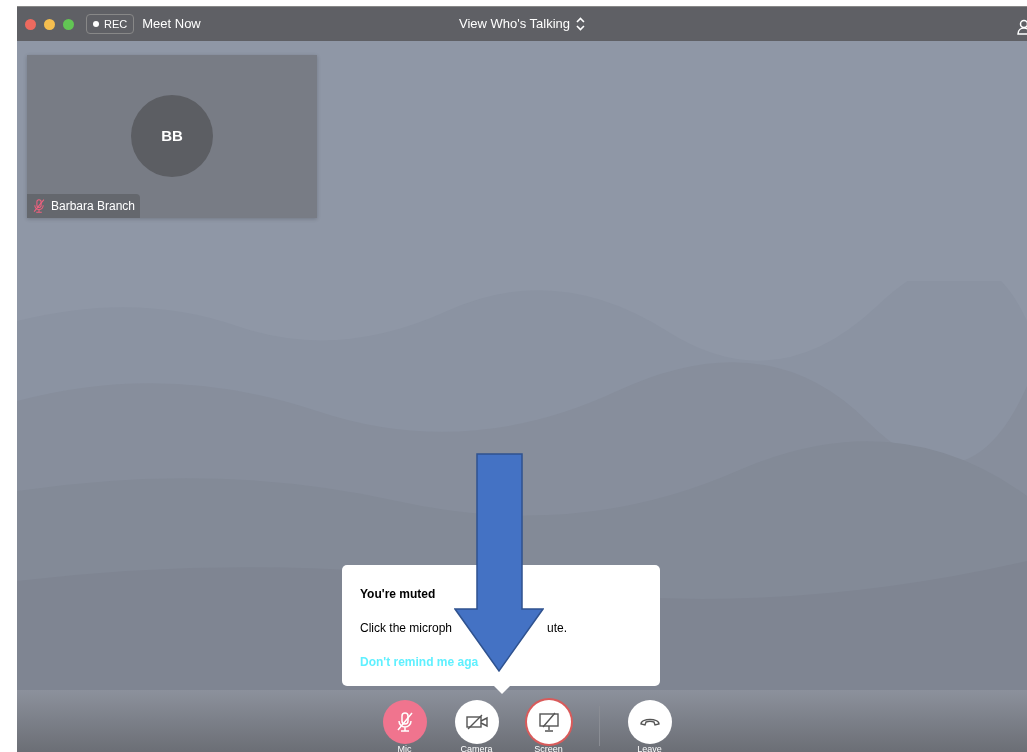 This screenshot has height=752, width=1027. I want to click on control-label: Mic, so click(404, 748).